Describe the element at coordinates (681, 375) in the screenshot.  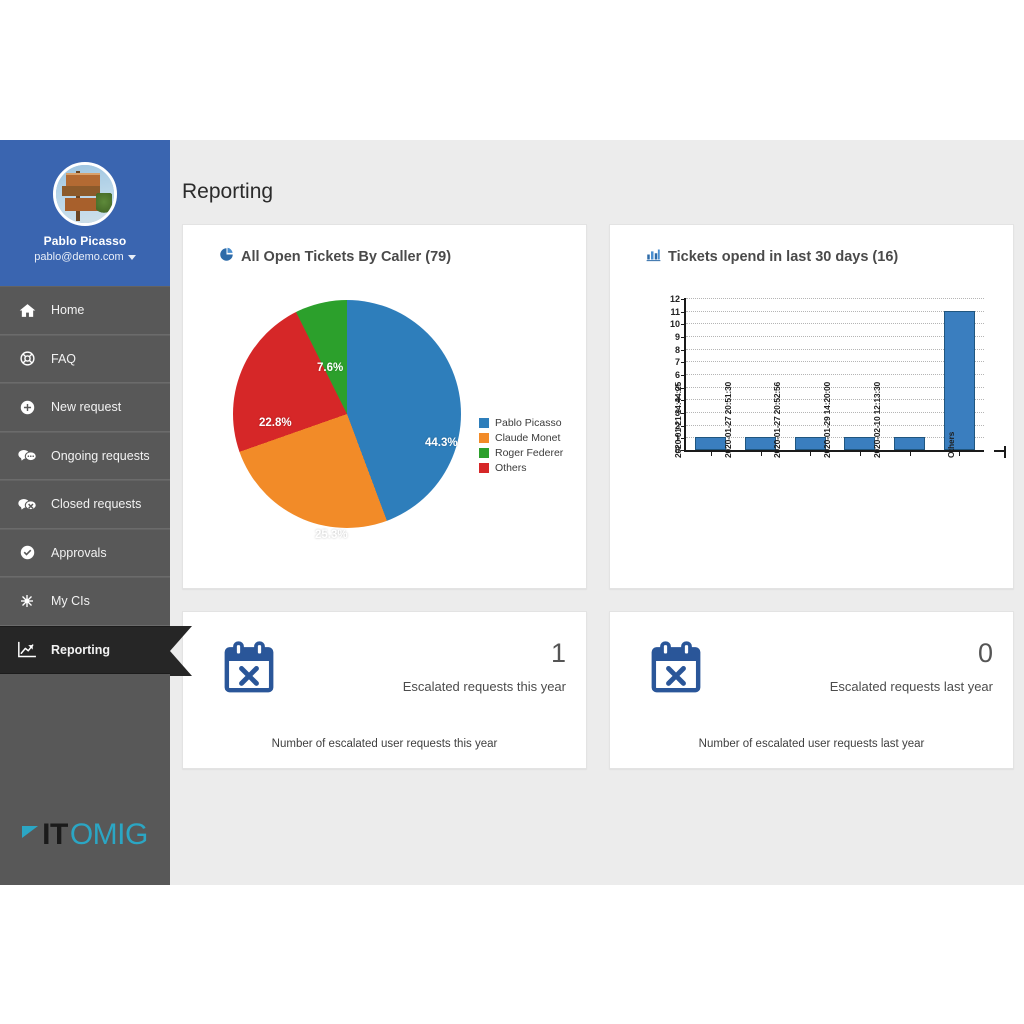
I see `y-tick-label: 6` at that location.